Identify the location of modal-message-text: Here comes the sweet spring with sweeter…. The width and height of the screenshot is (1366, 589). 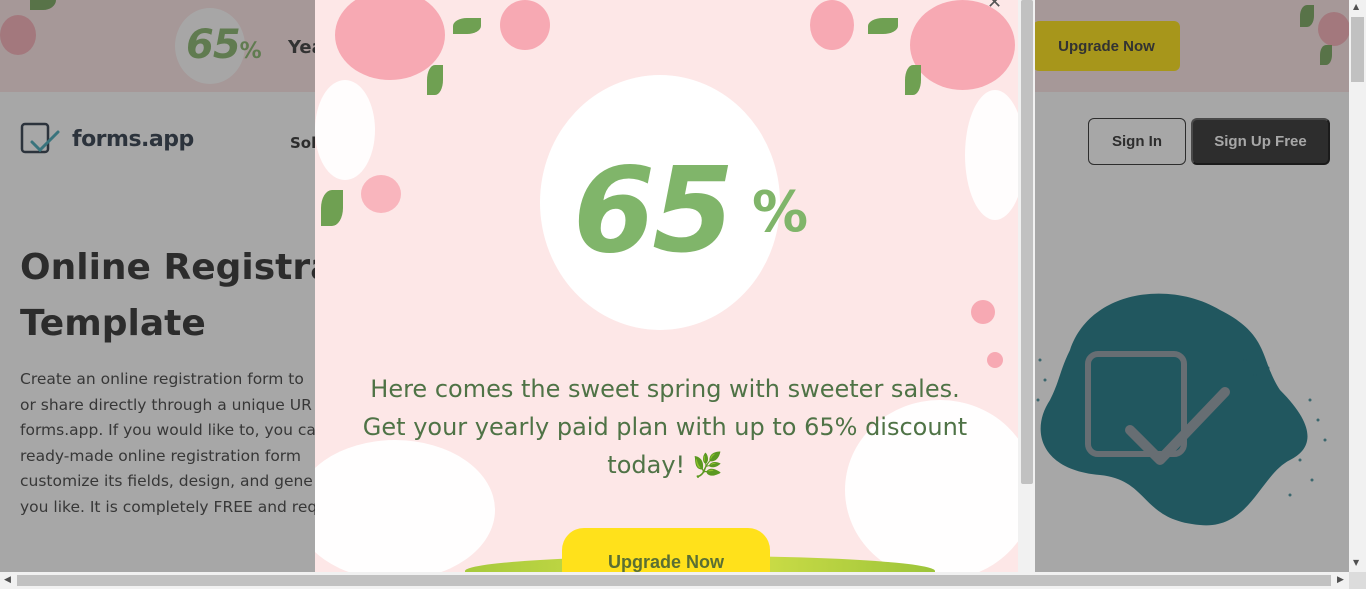
(665, 427).